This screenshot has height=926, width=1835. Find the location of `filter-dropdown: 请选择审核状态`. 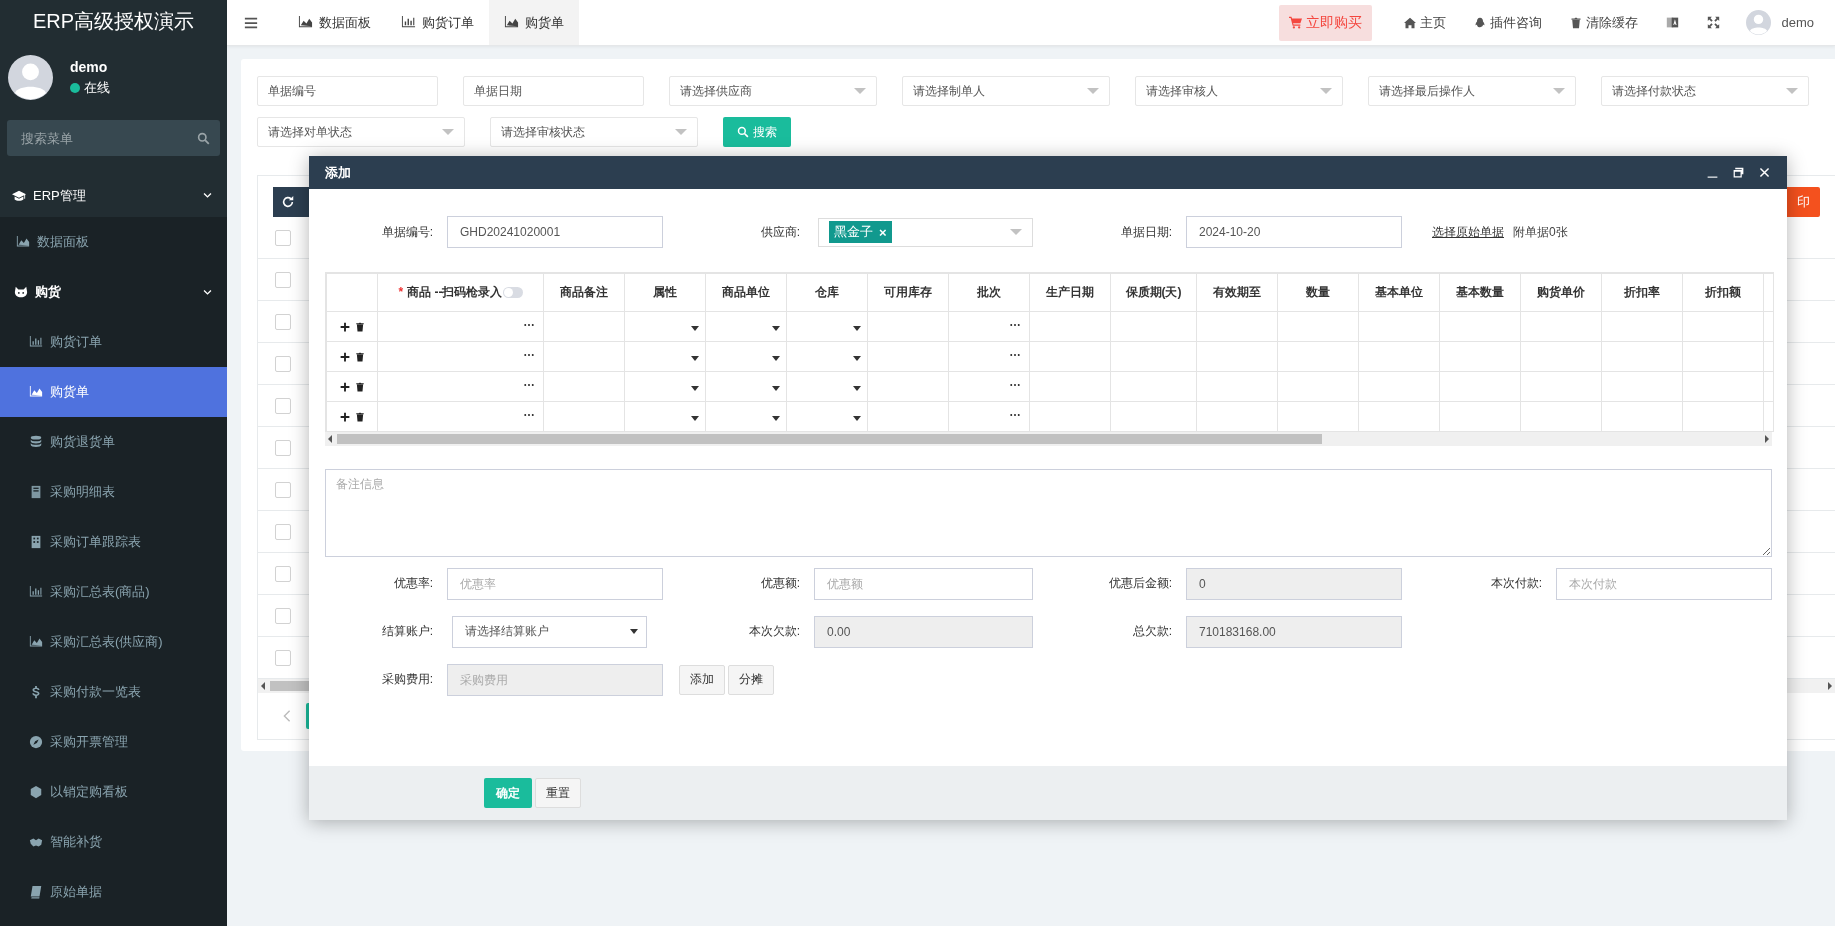

filter-dropdown: 请选择审核状态 is located at coordinates (594, 132).